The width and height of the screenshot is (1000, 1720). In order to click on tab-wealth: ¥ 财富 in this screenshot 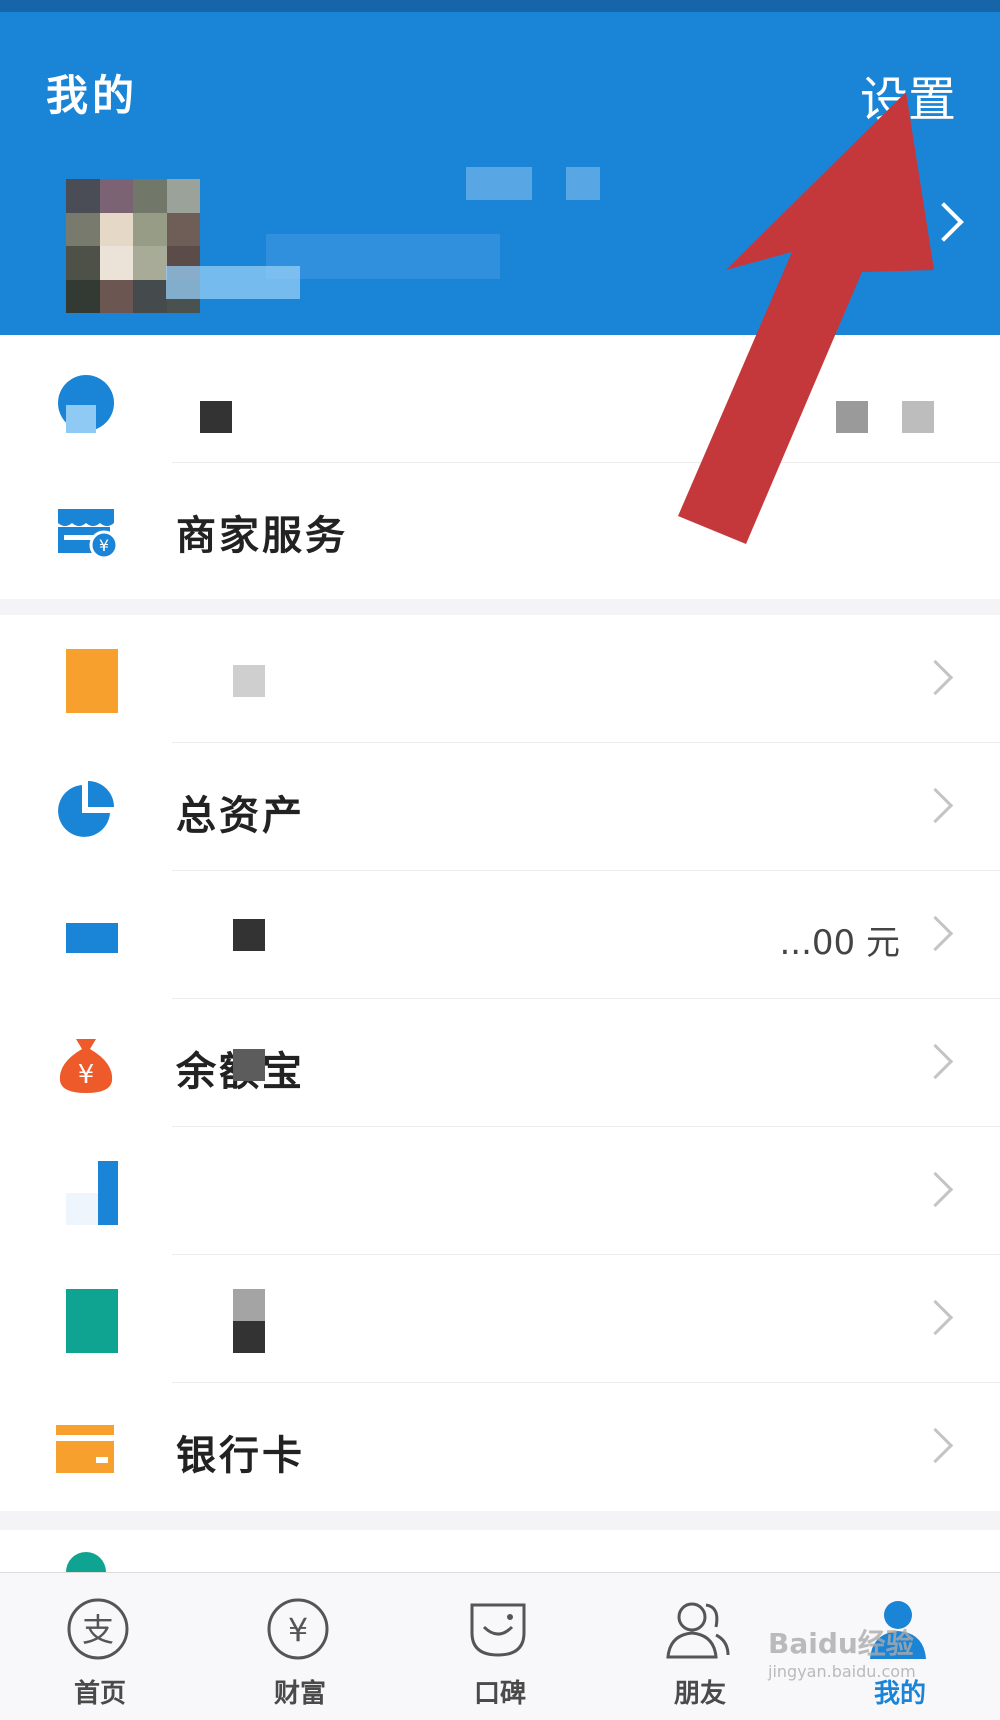, I will do `click(300, 1646)`.